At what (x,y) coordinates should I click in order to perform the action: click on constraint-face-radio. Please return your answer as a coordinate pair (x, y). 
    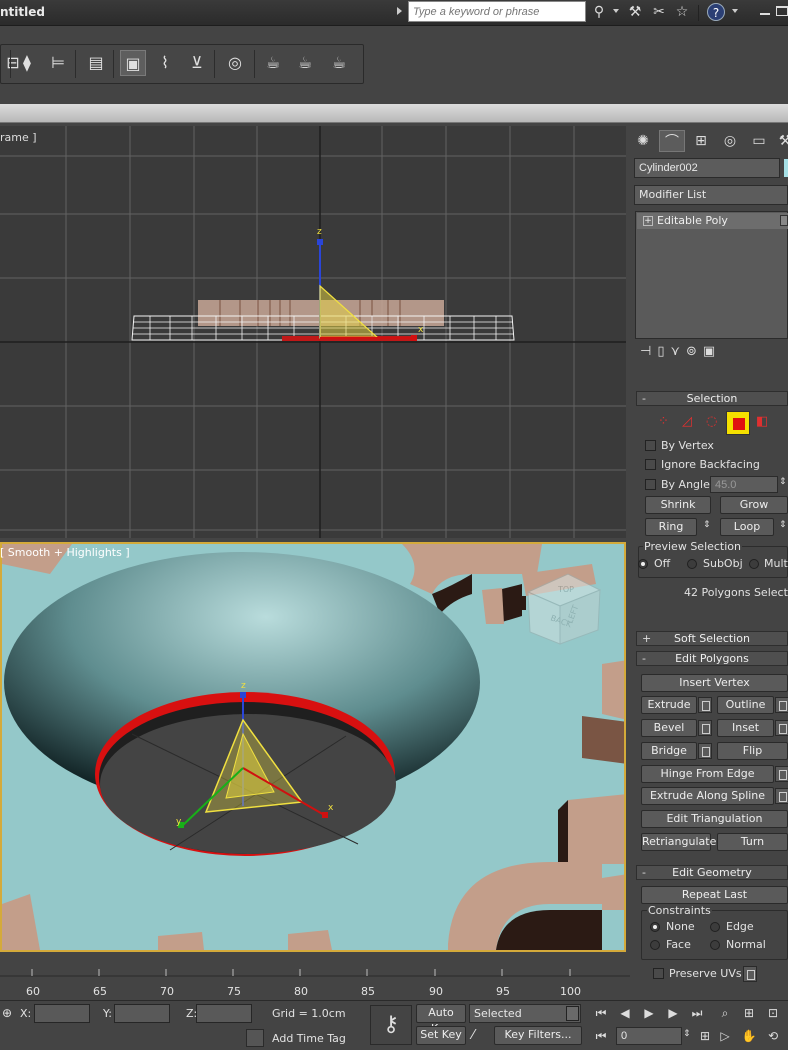
    Looking at the image, I should click on (655, 945).